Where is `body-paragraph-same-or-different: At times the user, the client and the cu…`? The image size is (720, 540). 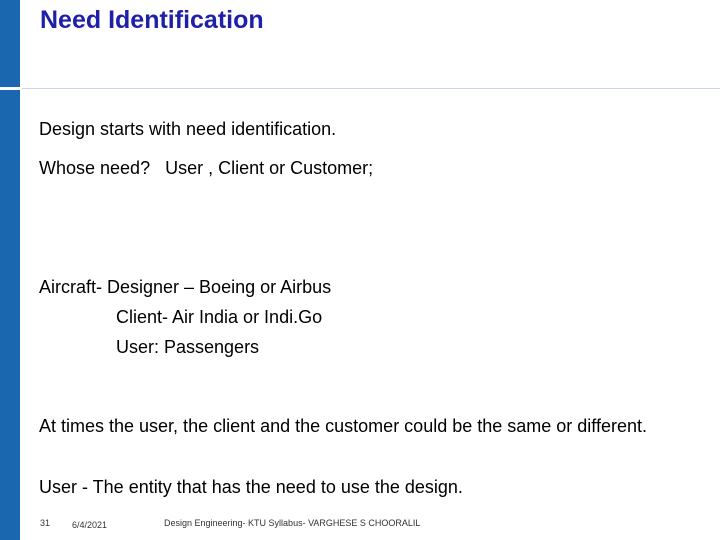
body-paragraph-same-or-different: At times the user, the client and the cu… is located at coordinates (343, 426).